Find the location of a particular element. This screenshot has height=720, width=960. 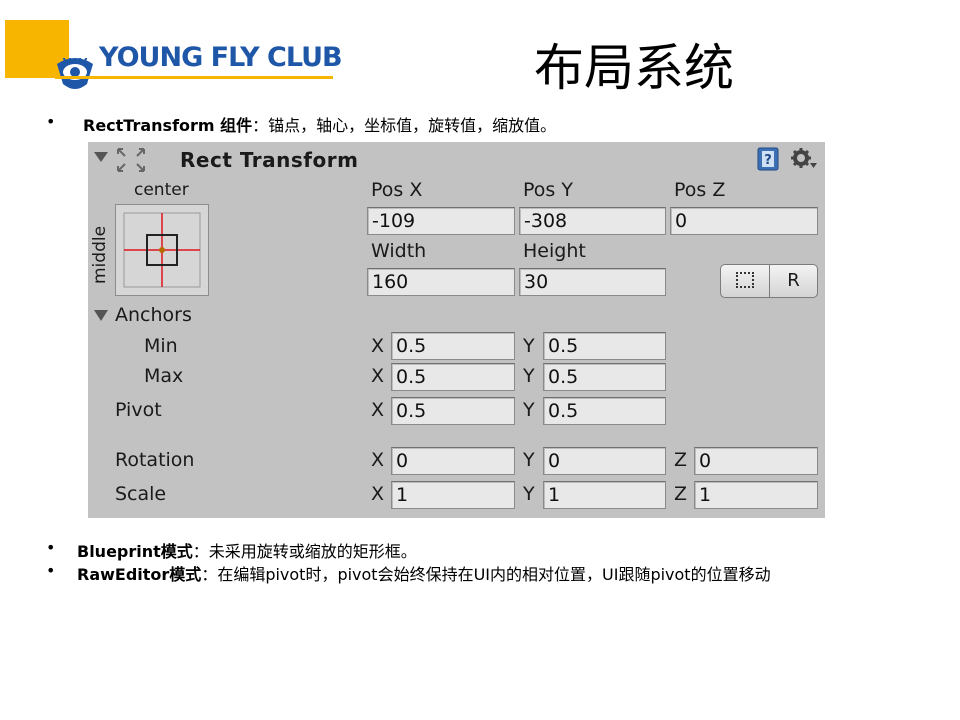

anchors-foldout-icon is located at coordinates (101, 315).